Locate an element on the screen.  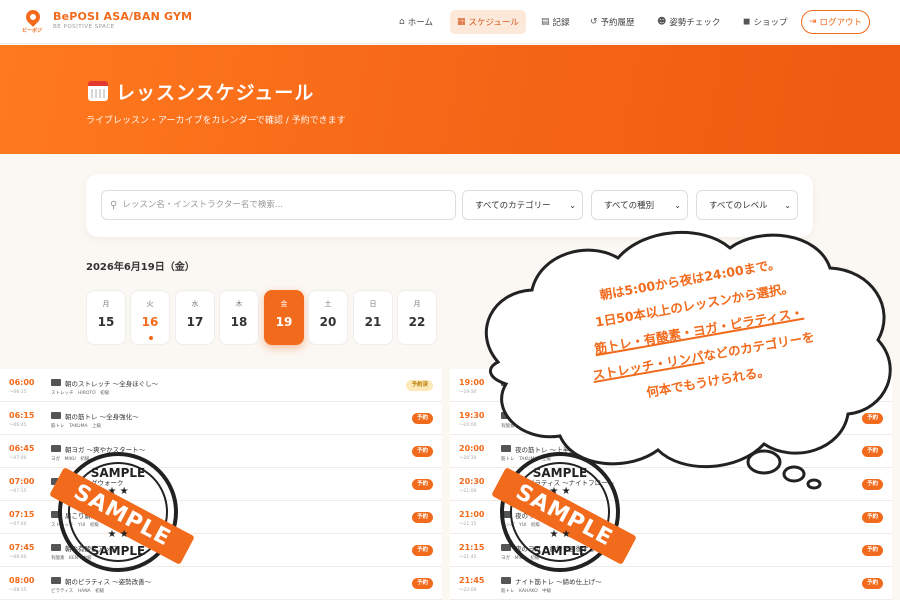
day-number: 15 is located at coordinates (106, 322).